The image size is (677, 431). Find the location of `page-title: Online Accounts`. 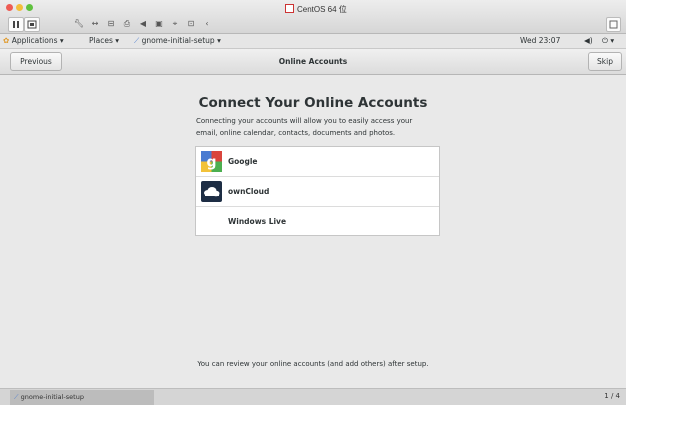

page-title: Online Accounts is located at coordinates (313, 61).